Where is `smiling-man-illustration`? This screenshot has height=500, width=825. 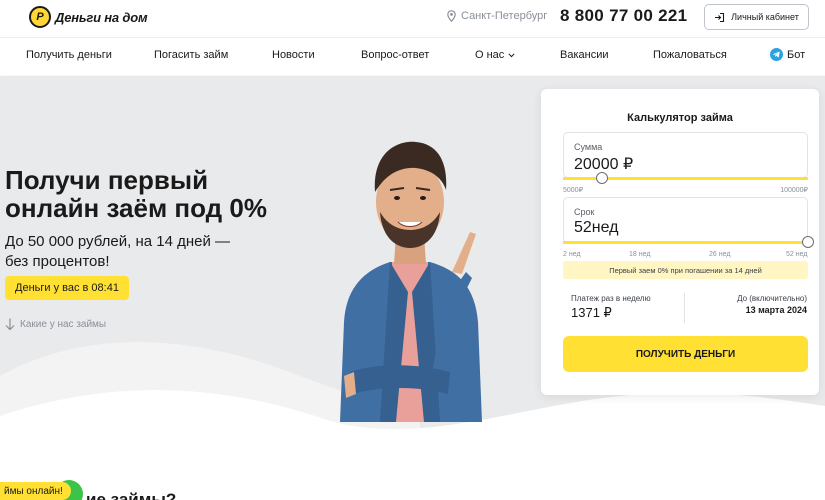
smiling-man-illustration is located at coordinates (411, 281).